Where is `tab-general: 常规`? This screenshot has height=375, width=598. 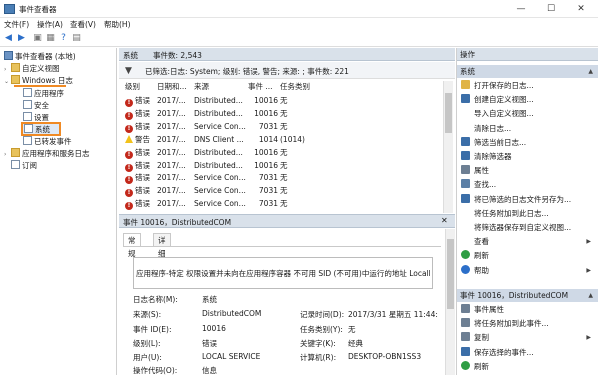 tab-general: 常规 is located at coordinates (132, 245).